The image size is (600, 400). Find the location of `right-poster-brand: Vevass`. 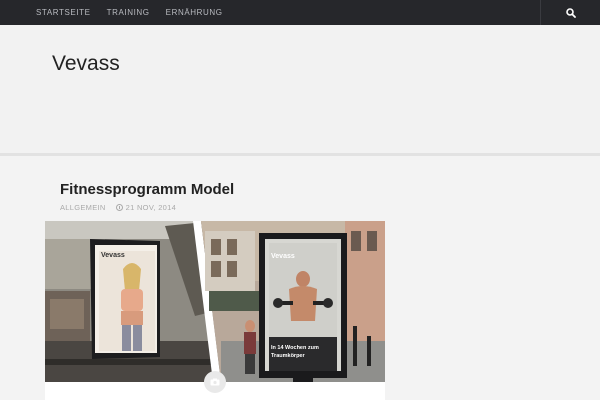

right-poster-brand: Vevass is located at coordinates (283, 256).